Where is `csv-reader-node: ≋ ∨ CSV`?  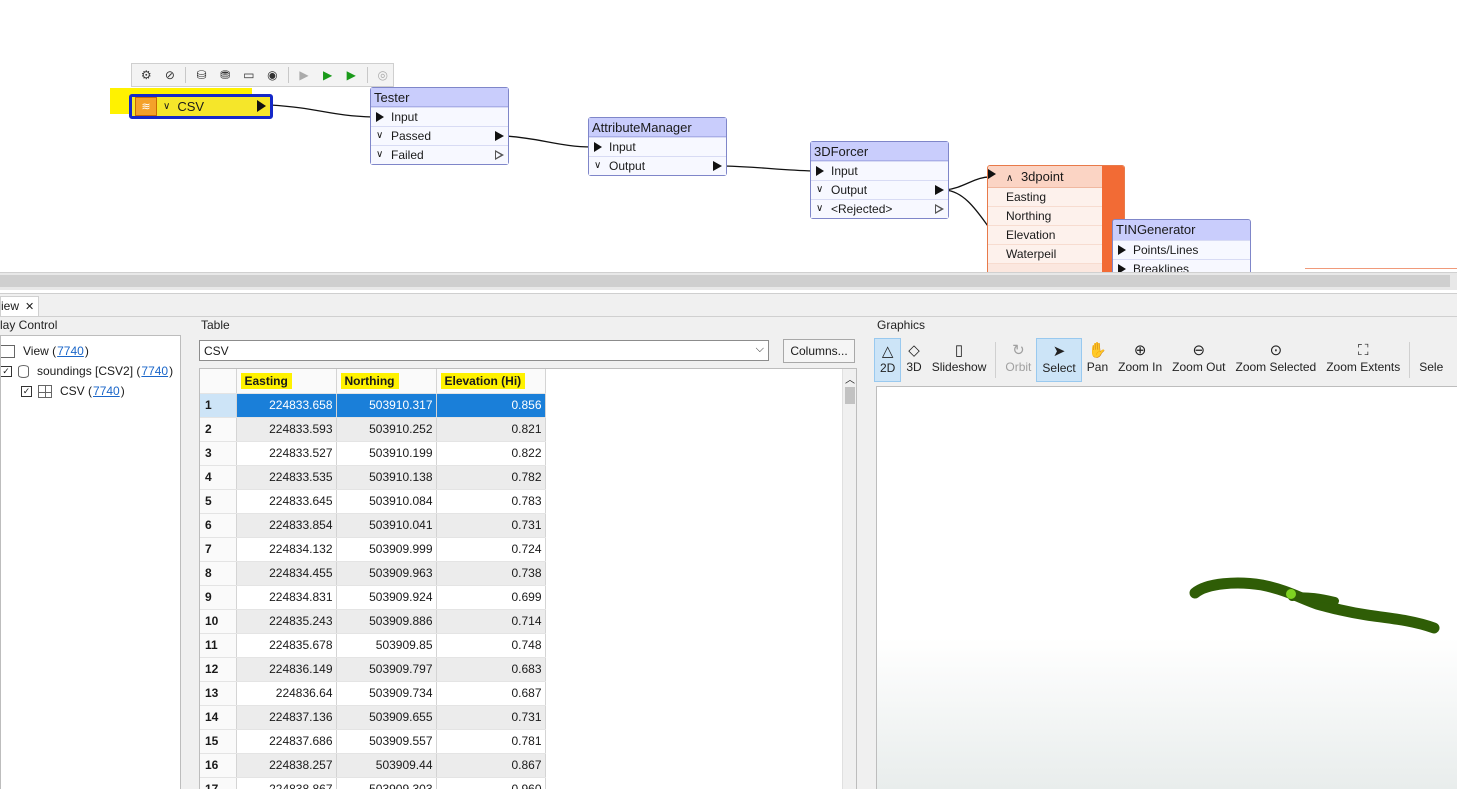 csv-reader-node: ≋ ∨ CSV is located at coordinates (201, 106).